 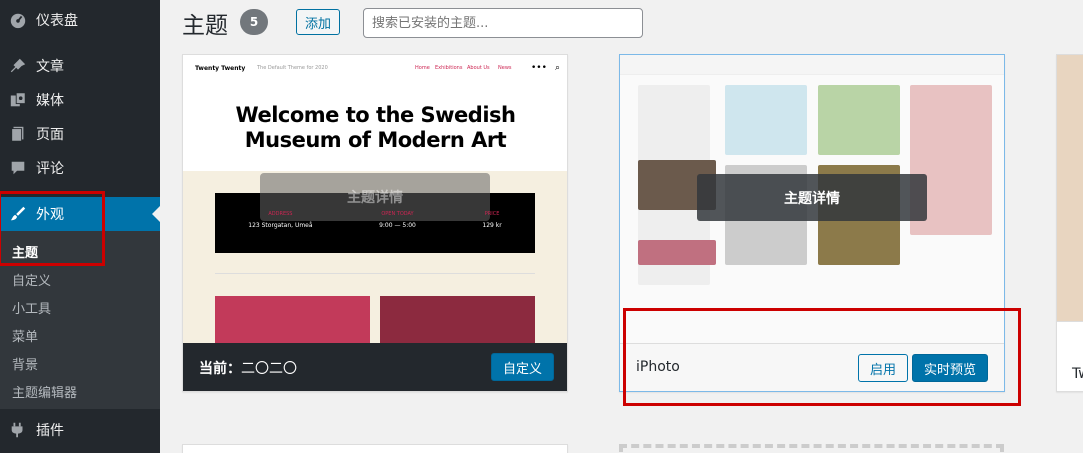 I want to click on sidebar-item-media: 媒体, so click(x=80, y=100).